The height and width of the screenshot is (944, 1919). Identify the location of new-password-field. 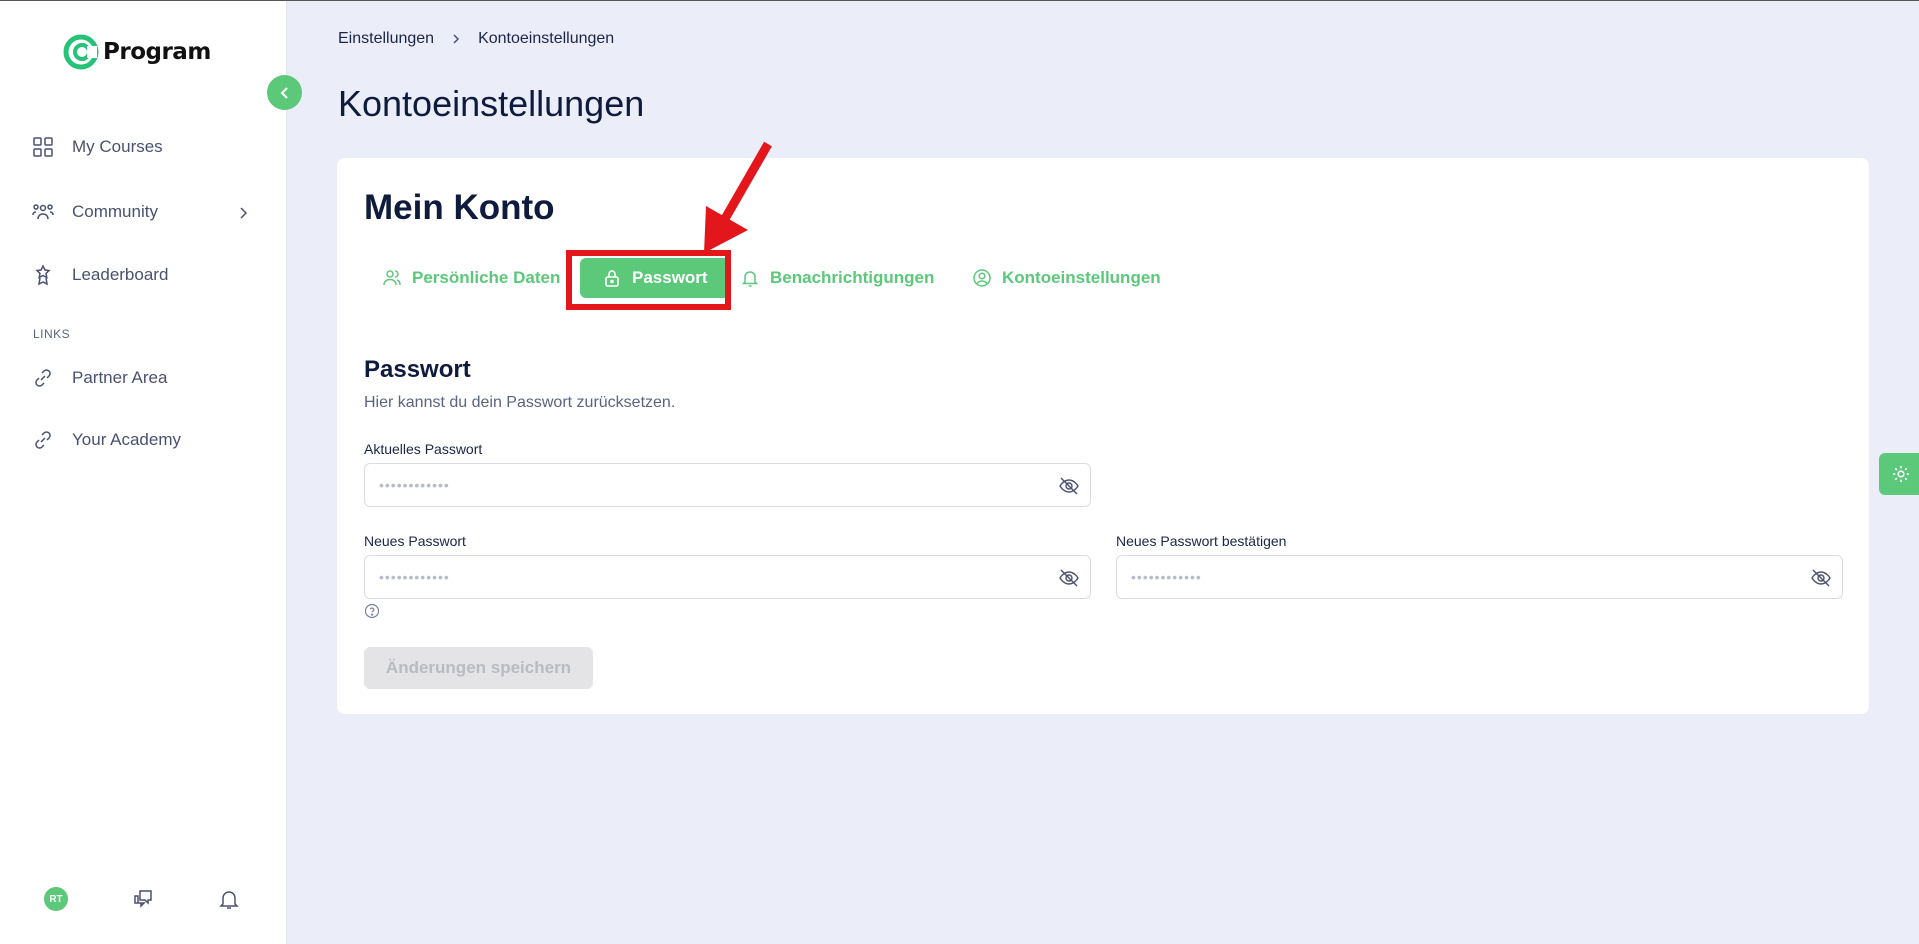
(727, 577).